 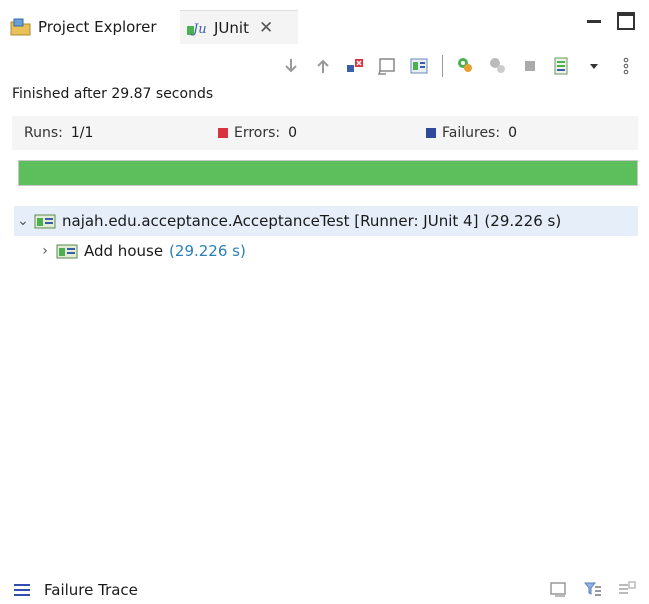 What do you see at coordinates (419, 66) in the screenshot?
I see `show-skipped-icon` at bounding box center [419, 66].